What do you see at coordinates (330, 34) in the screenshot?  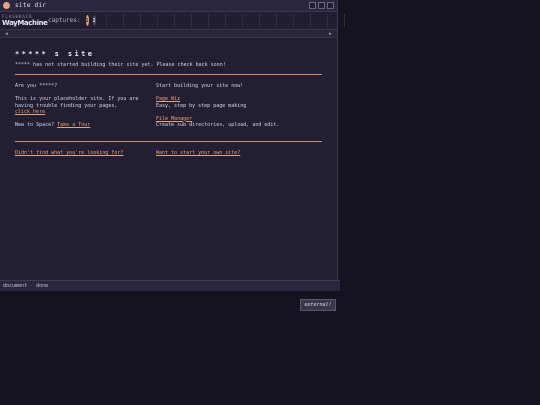 I see `forward-arrow-icon: ▶` at bounding box center [330, 34].